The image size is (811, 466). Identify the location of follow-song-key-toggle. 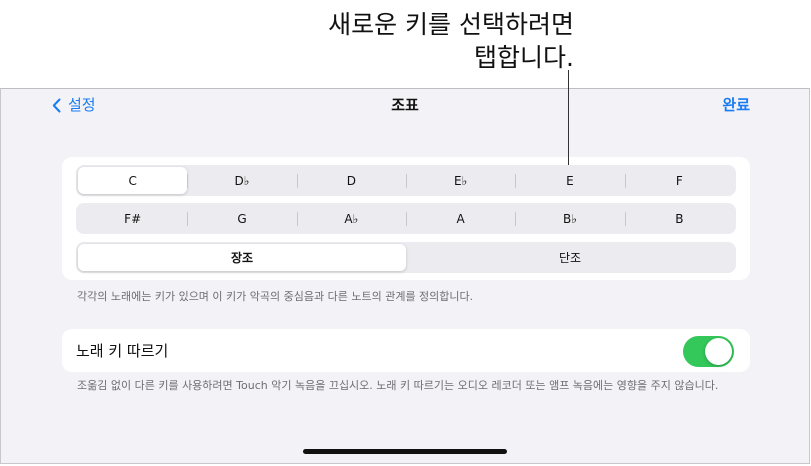
(708, 351).